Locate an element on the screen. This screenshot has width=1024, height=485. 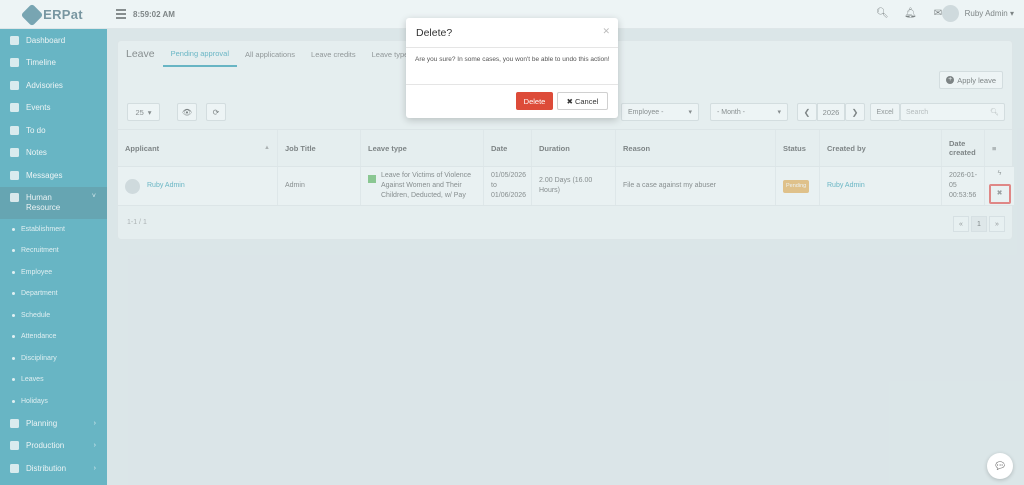
delete-button: Delete is located at coordinates (534, 101).